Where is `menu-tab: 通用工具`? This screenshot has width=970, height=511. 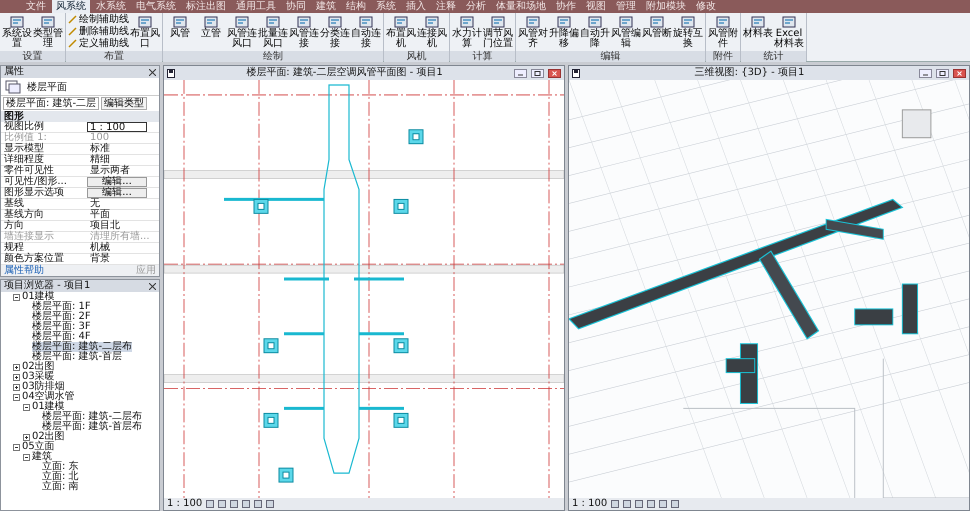
menu-tab: 通用工具 is located at coordinates (256, 6).